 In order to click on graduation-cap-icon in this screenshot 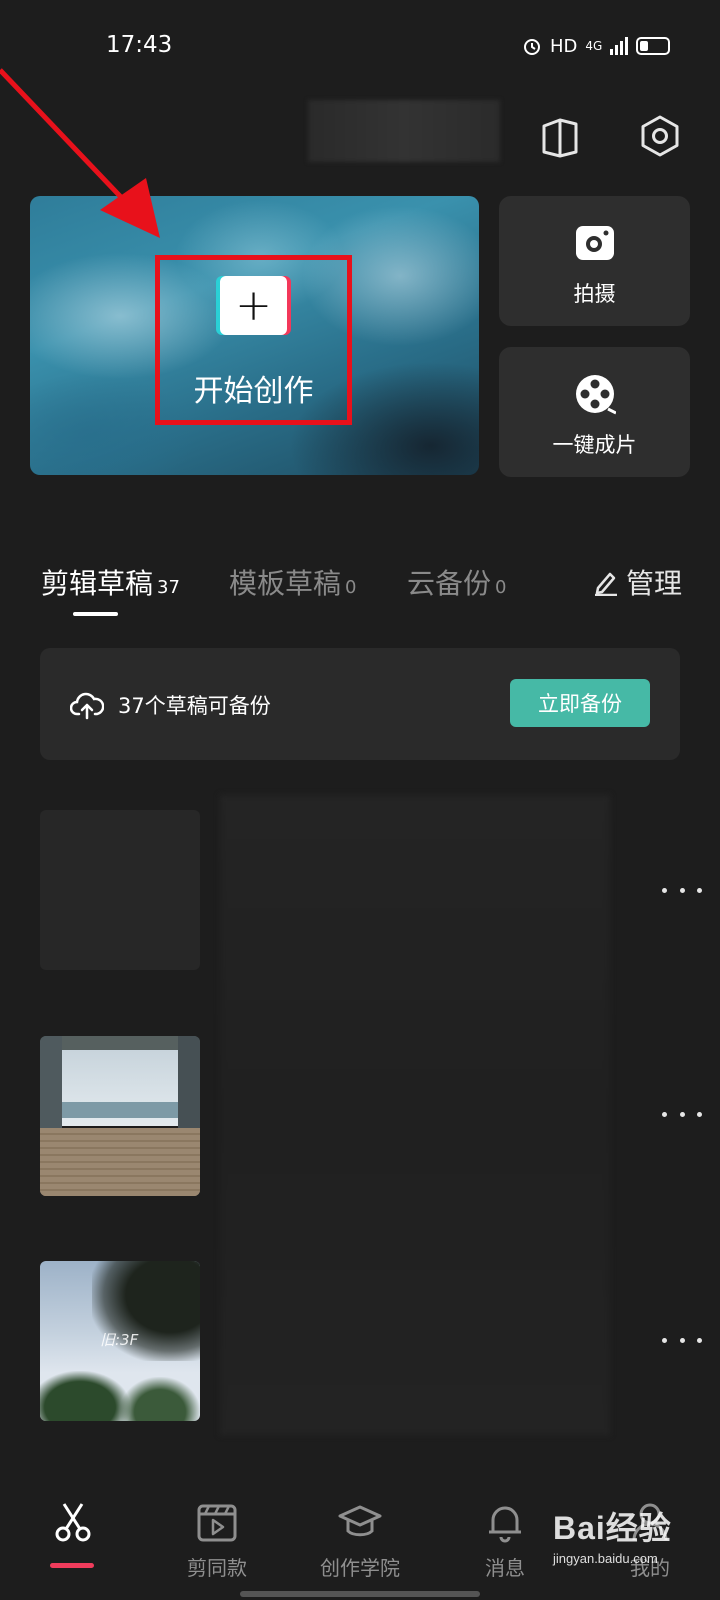, I will do `click(360, 1521)`.